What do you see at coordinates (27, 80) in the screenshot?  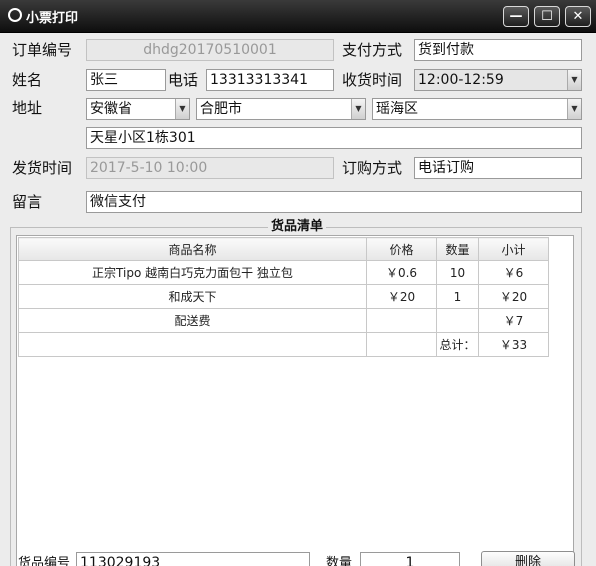 I see `name-label: 姓名` at bounding box center [27, 80].